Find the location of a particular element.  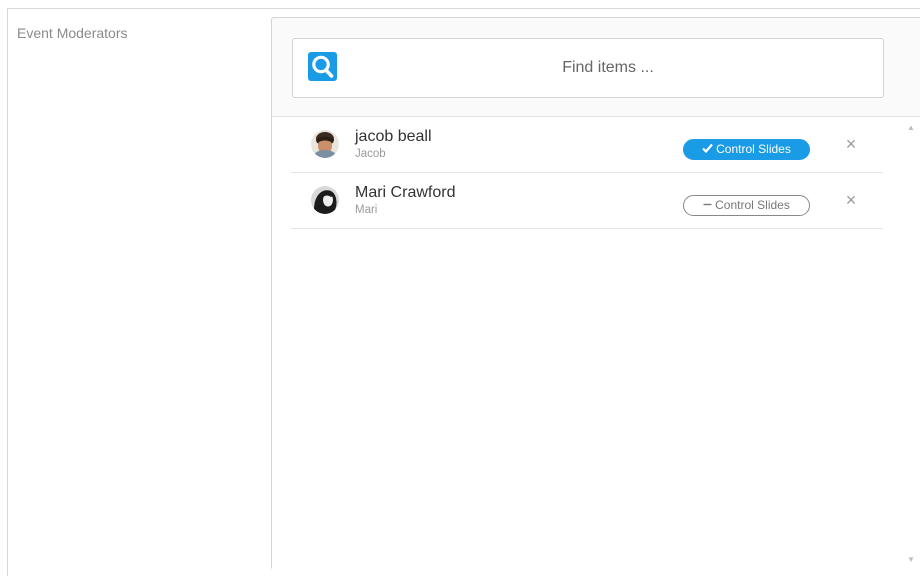

search-box is located at coordinates (588, 68).